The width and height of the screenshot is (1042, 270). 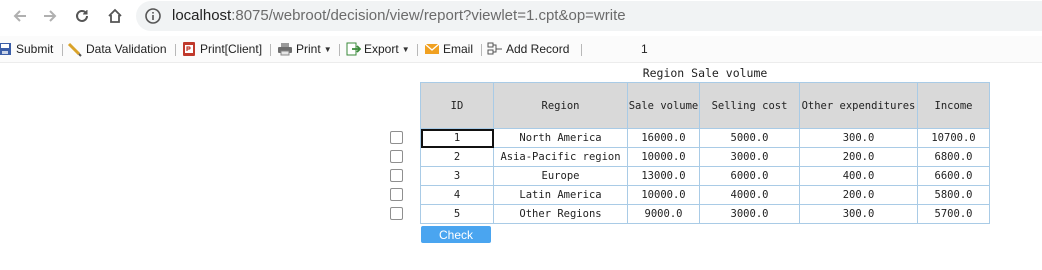 I want to click on export-dropdown-button: Export ▼, so click(x=377, y=49).